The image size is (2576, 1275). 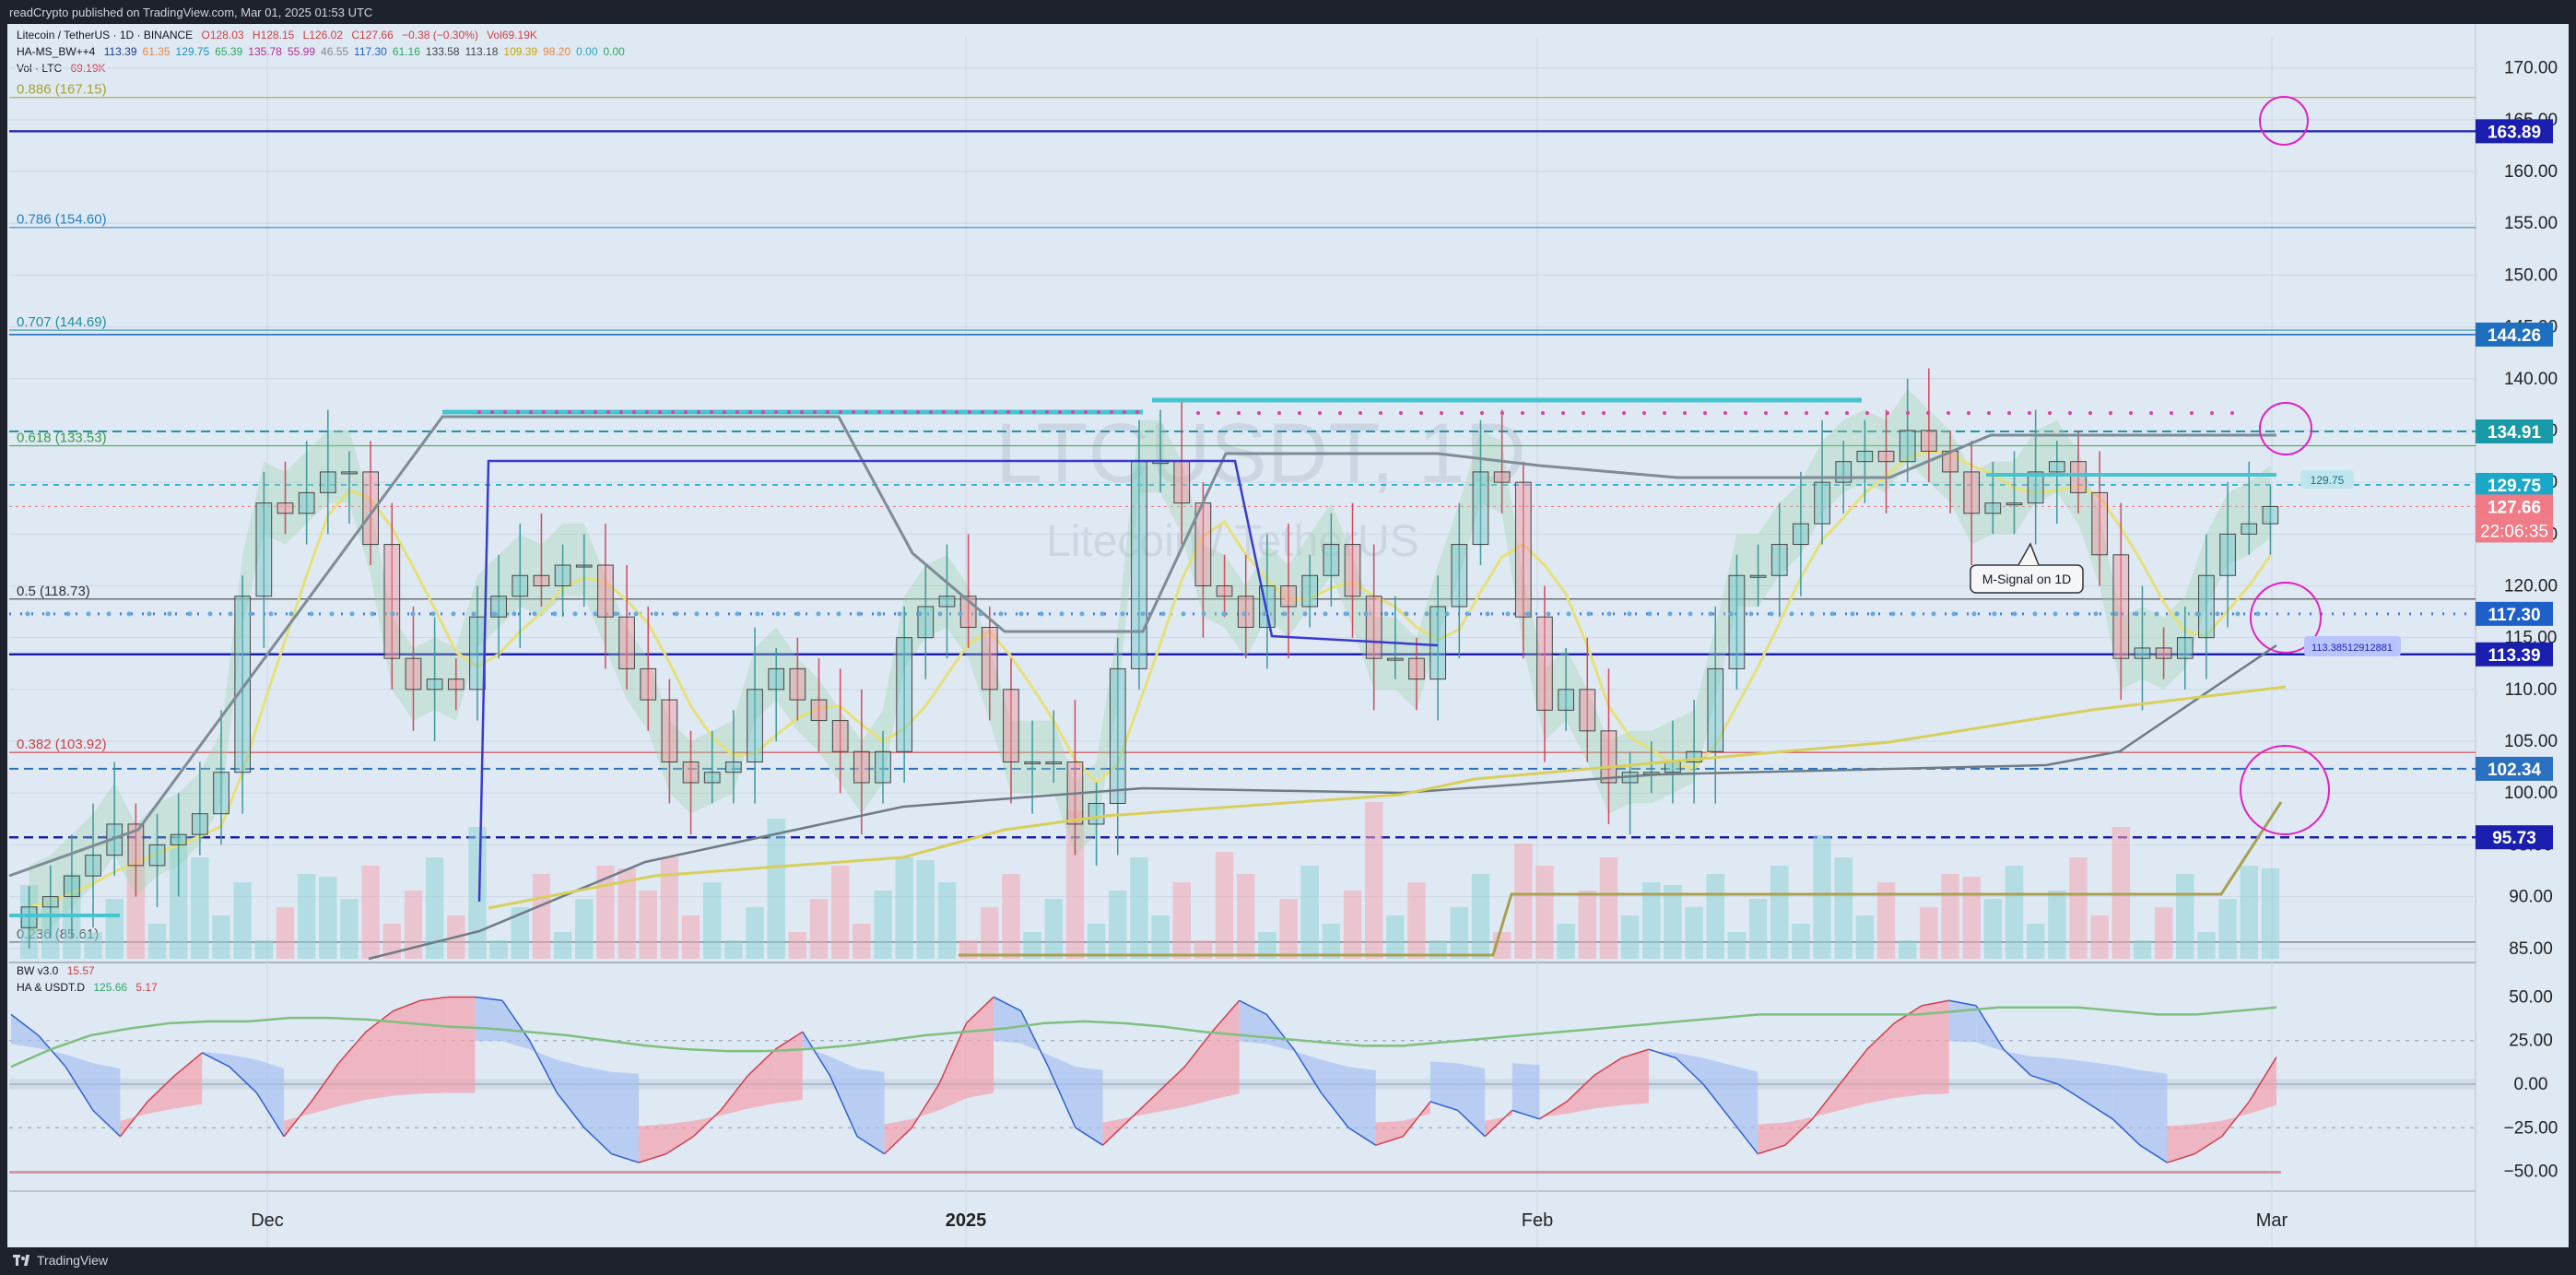 I want to click on time-axis-label: Feb, so click(x=1537, y=1221).